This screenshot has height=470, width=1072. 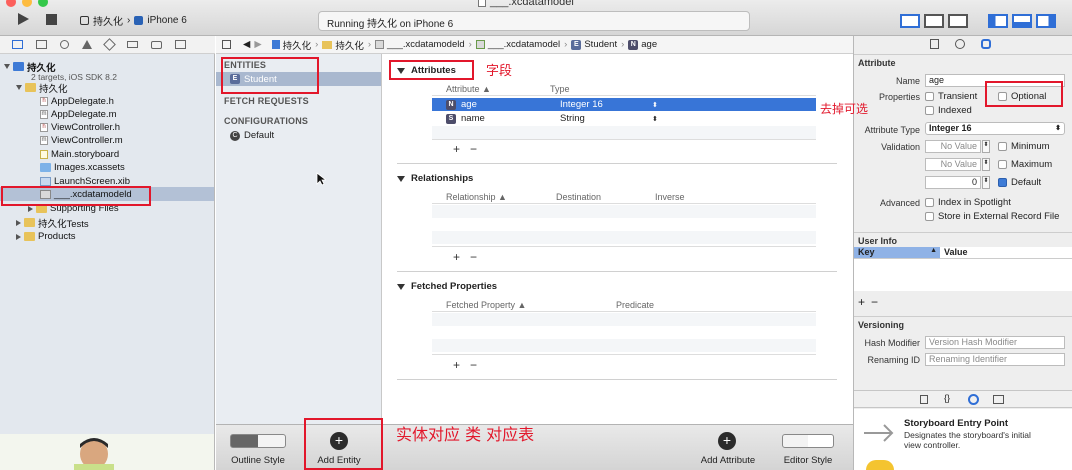 What do you see at coordinates (258, 441) in the screenshot?
I see `outline-style-toggle` at bounding box center [258, 441].